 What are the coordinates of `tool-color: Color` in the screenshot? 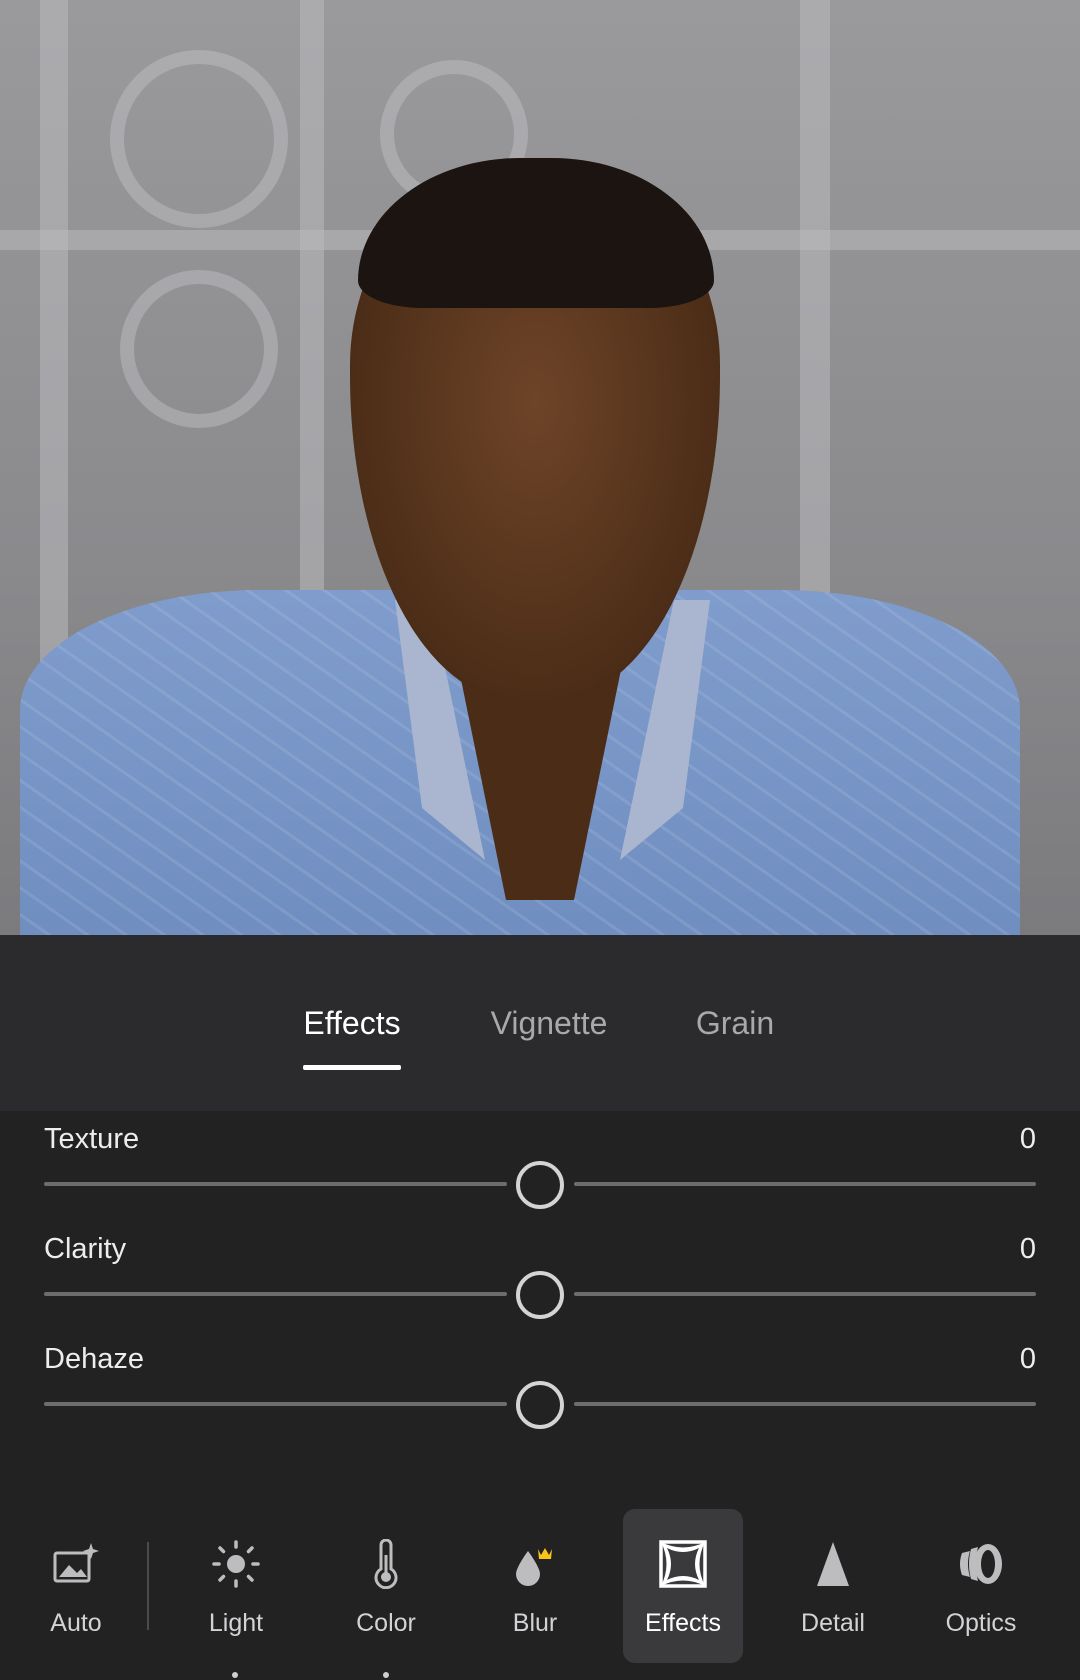 It's located at (386, 1586).